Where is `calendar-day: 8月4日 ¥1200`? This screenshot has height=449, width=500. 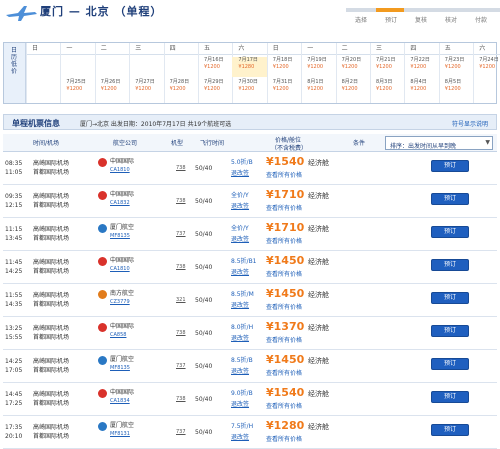 calendar-day: 8月4日 ¥1200 is located at coordinates (421, 89).